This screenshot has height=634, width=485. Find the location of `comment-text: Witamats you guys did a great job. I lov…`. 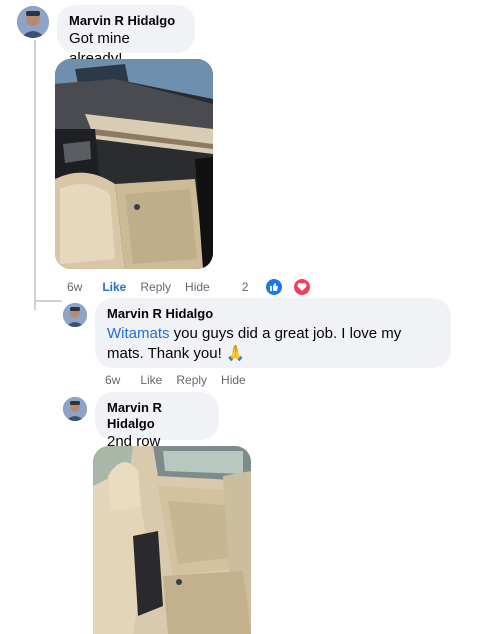

comment-text: Witamats you guys did a great job. I lov… is located at coordinates (273, 344).